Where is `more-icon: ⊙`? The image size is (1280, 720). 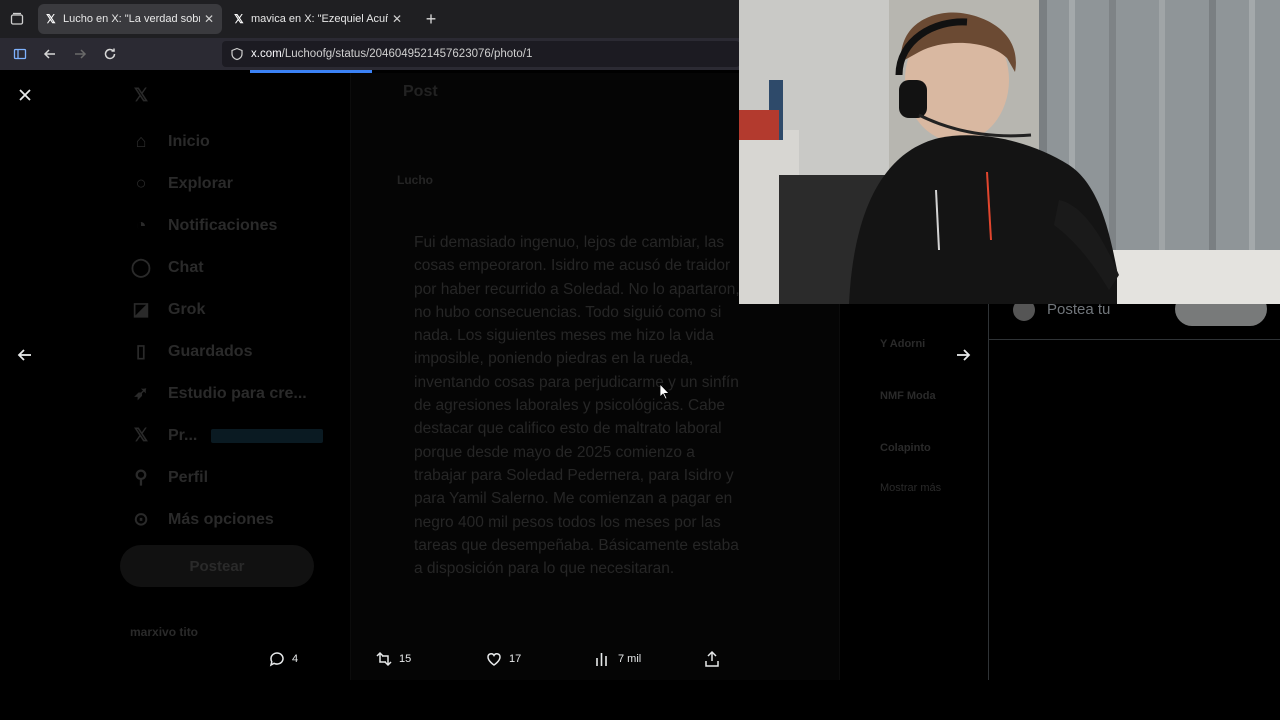
more-icon: ⊙ is located at coordinates (141, 519).